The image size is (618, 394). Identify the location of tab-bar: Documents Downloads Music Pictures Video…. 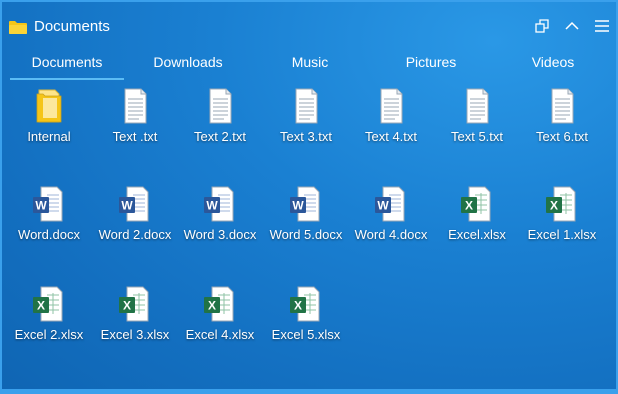
(310, 65).